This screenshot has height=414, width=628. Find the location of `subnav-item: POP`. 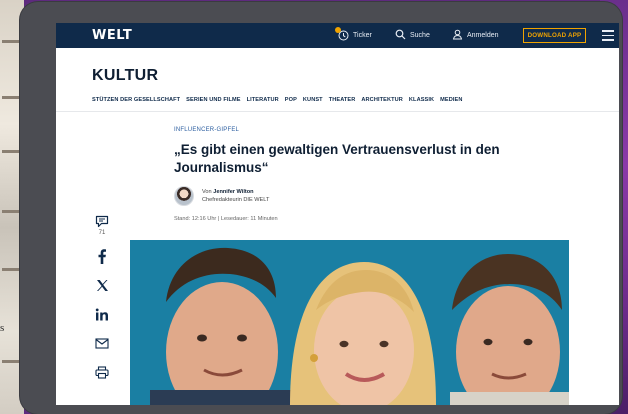

subnav-item: POP is located at coordinates (291, 100).